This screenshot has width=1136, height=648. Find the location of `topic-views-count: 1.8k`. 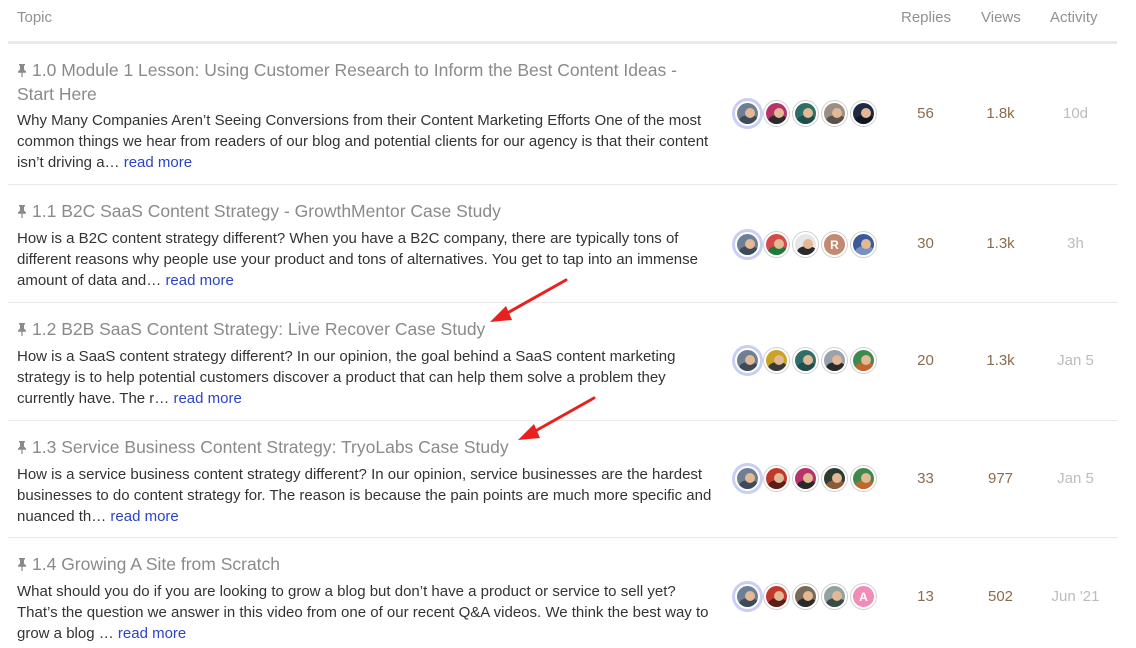

topic-views-count: 1.8k is located at coordinates (1000, 113).